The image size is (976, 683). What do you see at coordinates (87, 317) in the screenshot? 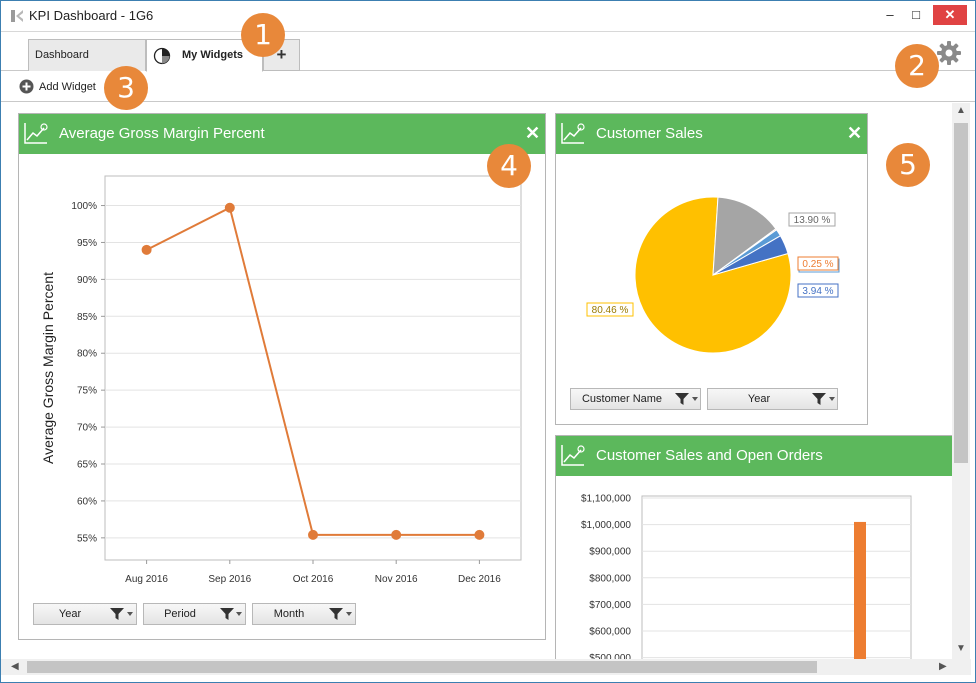
I see `y-tick-label: 85%` at bounding box center [87, 317].